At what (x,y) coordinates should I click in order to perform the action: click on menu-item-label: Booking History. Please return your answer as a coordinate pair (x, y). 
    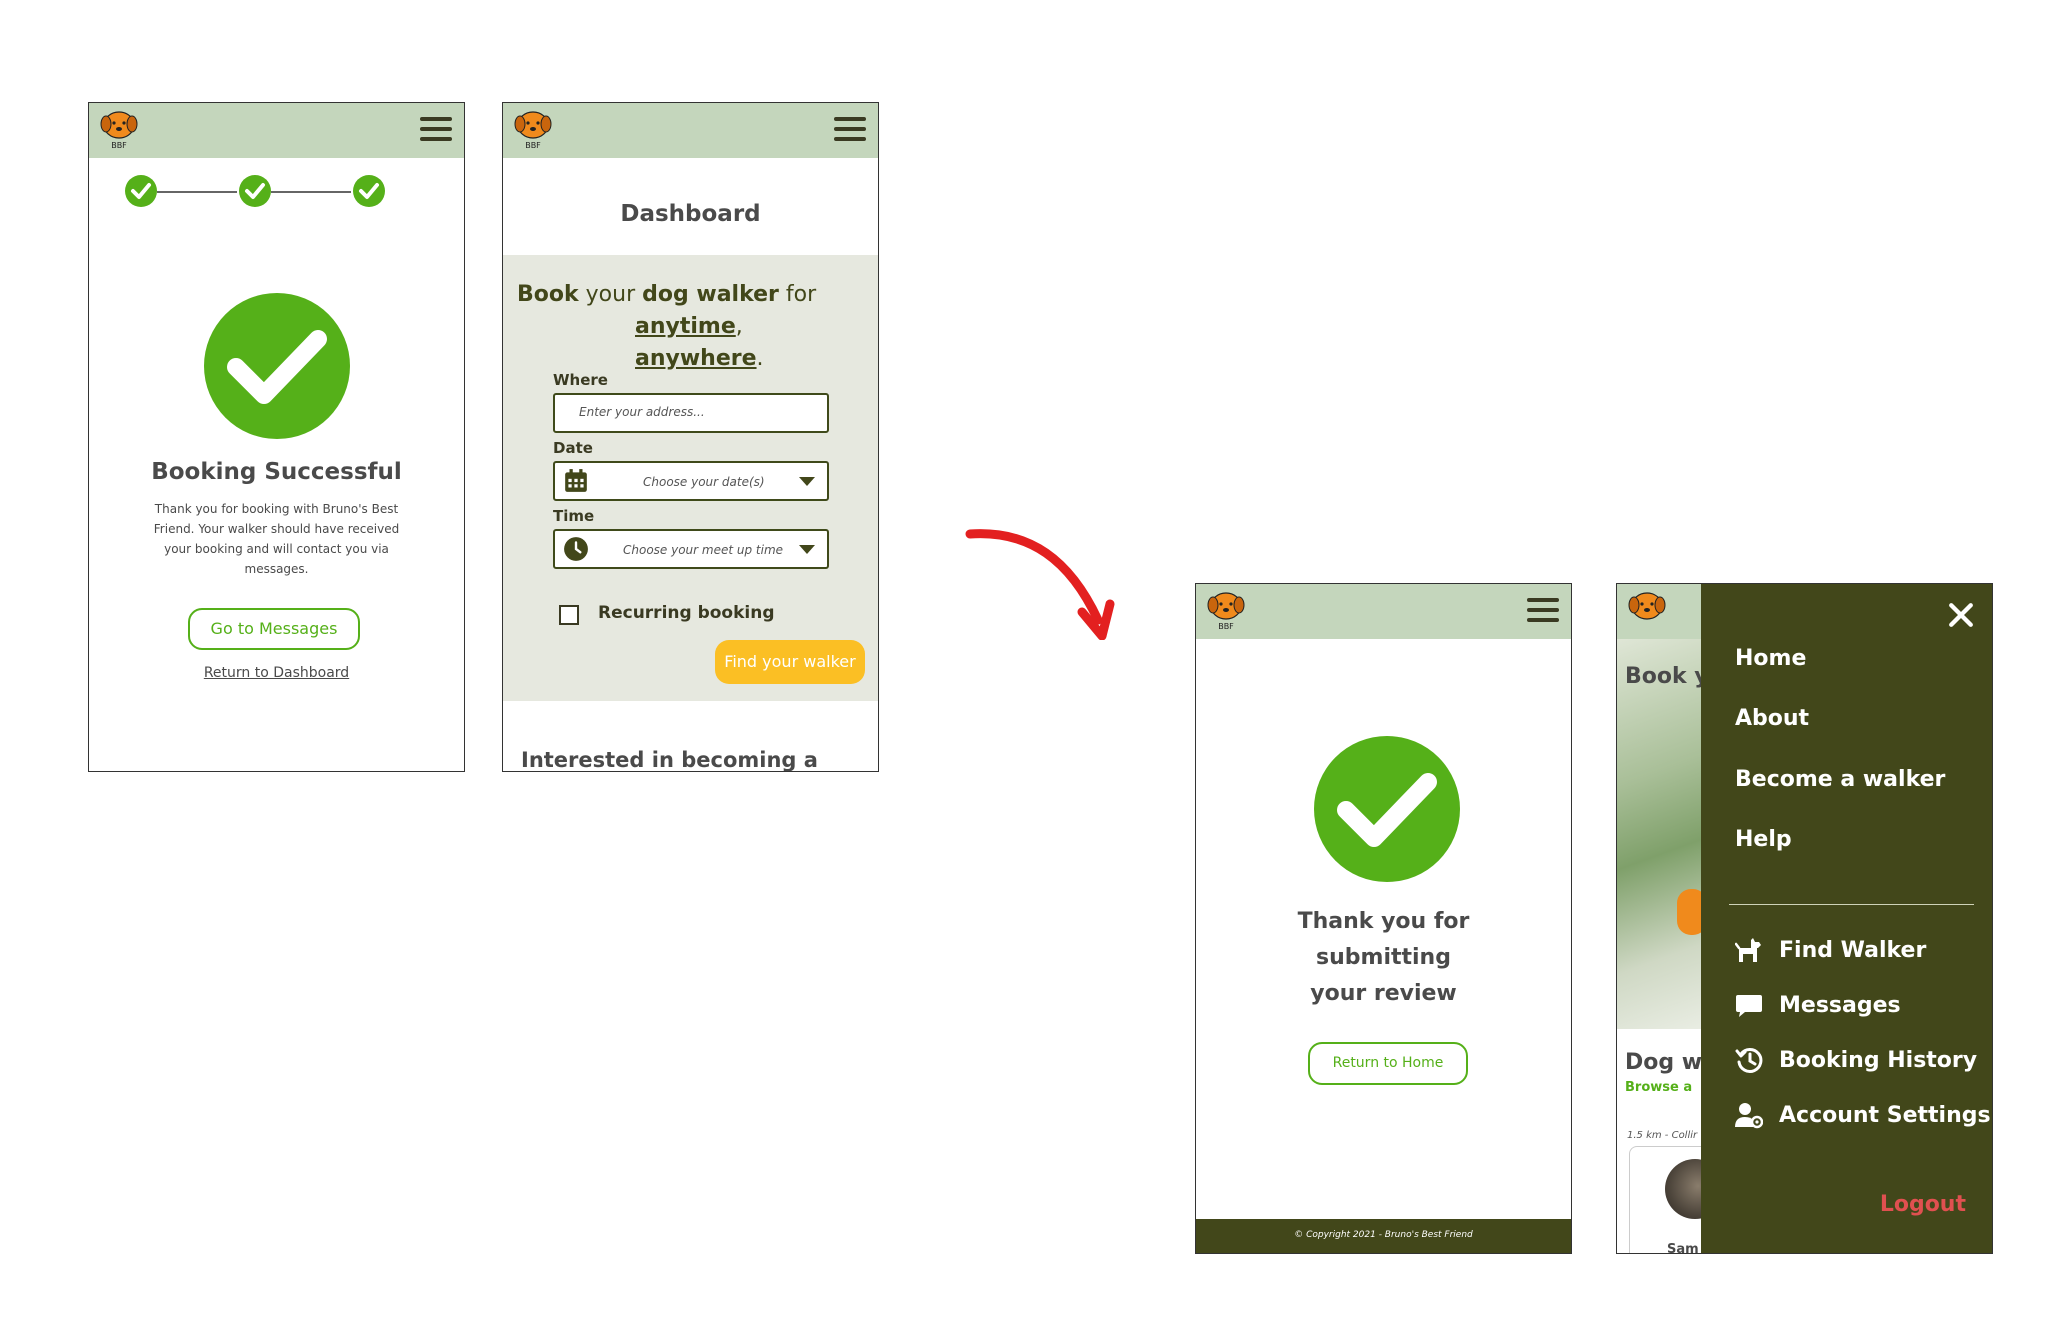
    Looking at the image, I should click on (1878, 1060).